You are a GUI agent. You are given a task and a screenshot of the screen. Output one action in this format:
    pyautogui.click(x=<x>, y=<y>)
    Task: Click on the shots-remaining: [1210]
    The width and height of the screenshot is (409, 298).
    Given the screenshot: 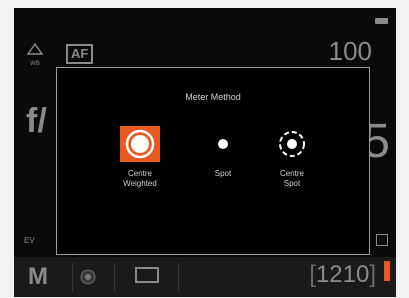 What is the action you would take?
    pyautogui.click(x=342, y=274)
    